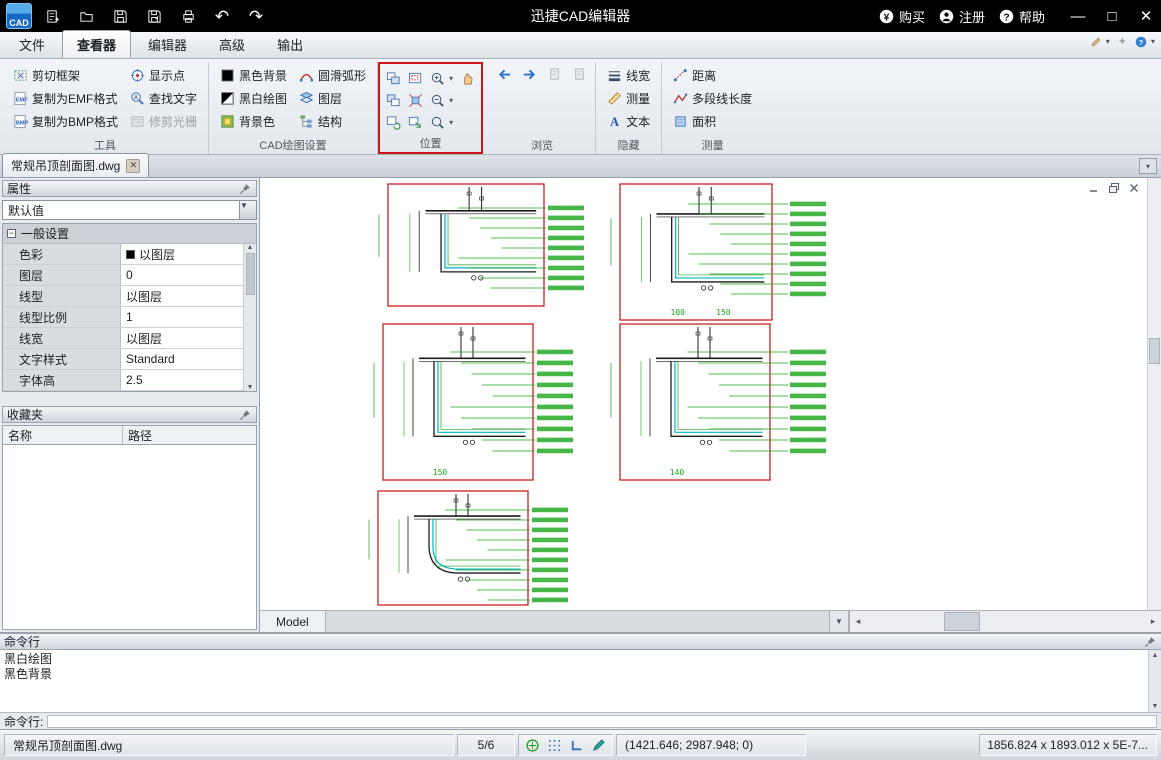 The image size is (1161, 760). I want to click on previous-page-button, so click(554, 74).